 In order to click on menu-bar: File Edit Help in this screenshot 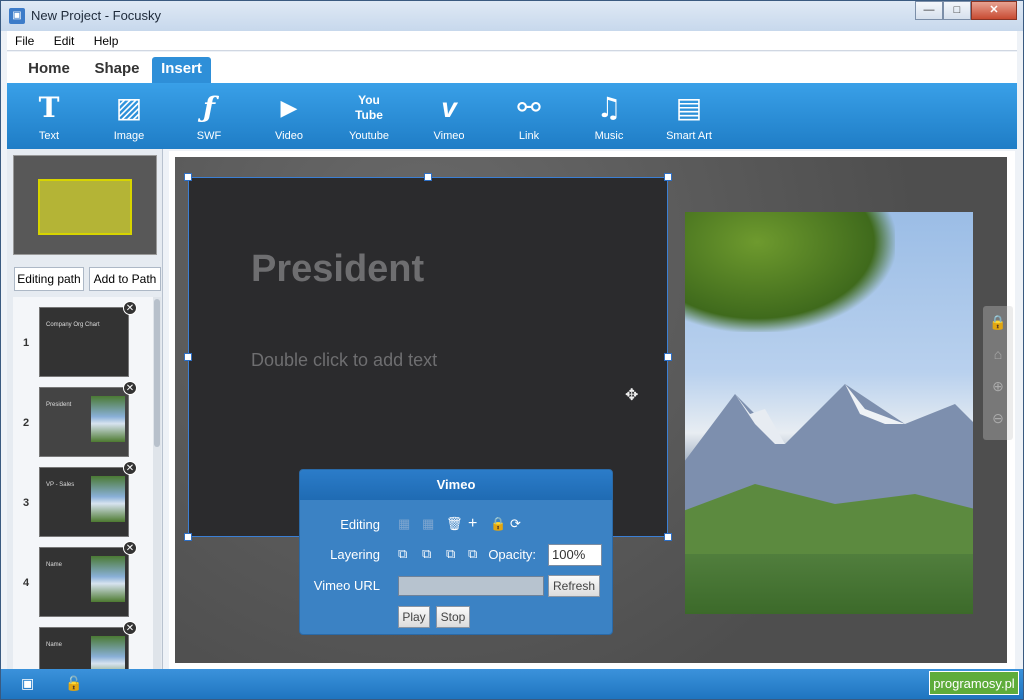, I will do `click(512, 41)`.